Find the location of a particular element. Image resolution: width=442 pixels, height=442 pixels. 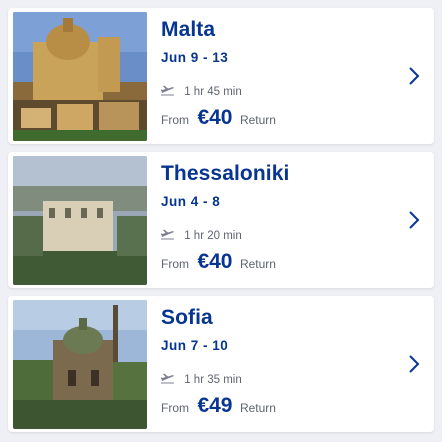

travel-dates: Jun 9 - 13 is located at coordinates (195, 57).